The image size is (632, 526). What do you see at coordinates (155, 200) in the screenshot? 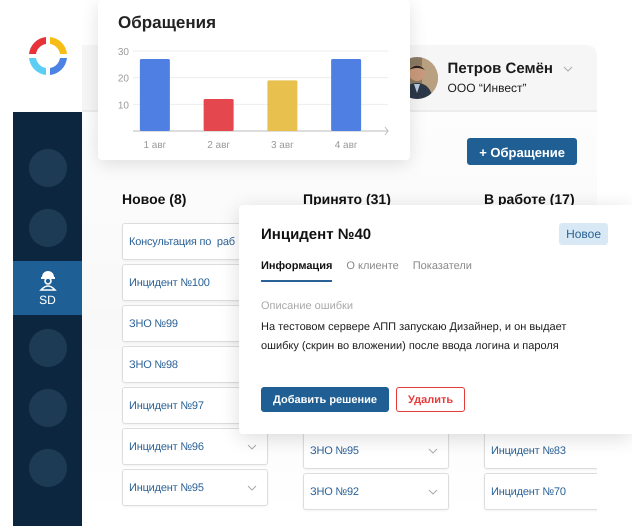
I see `column-title: Новое (8)` at bounding box center [155, 200].